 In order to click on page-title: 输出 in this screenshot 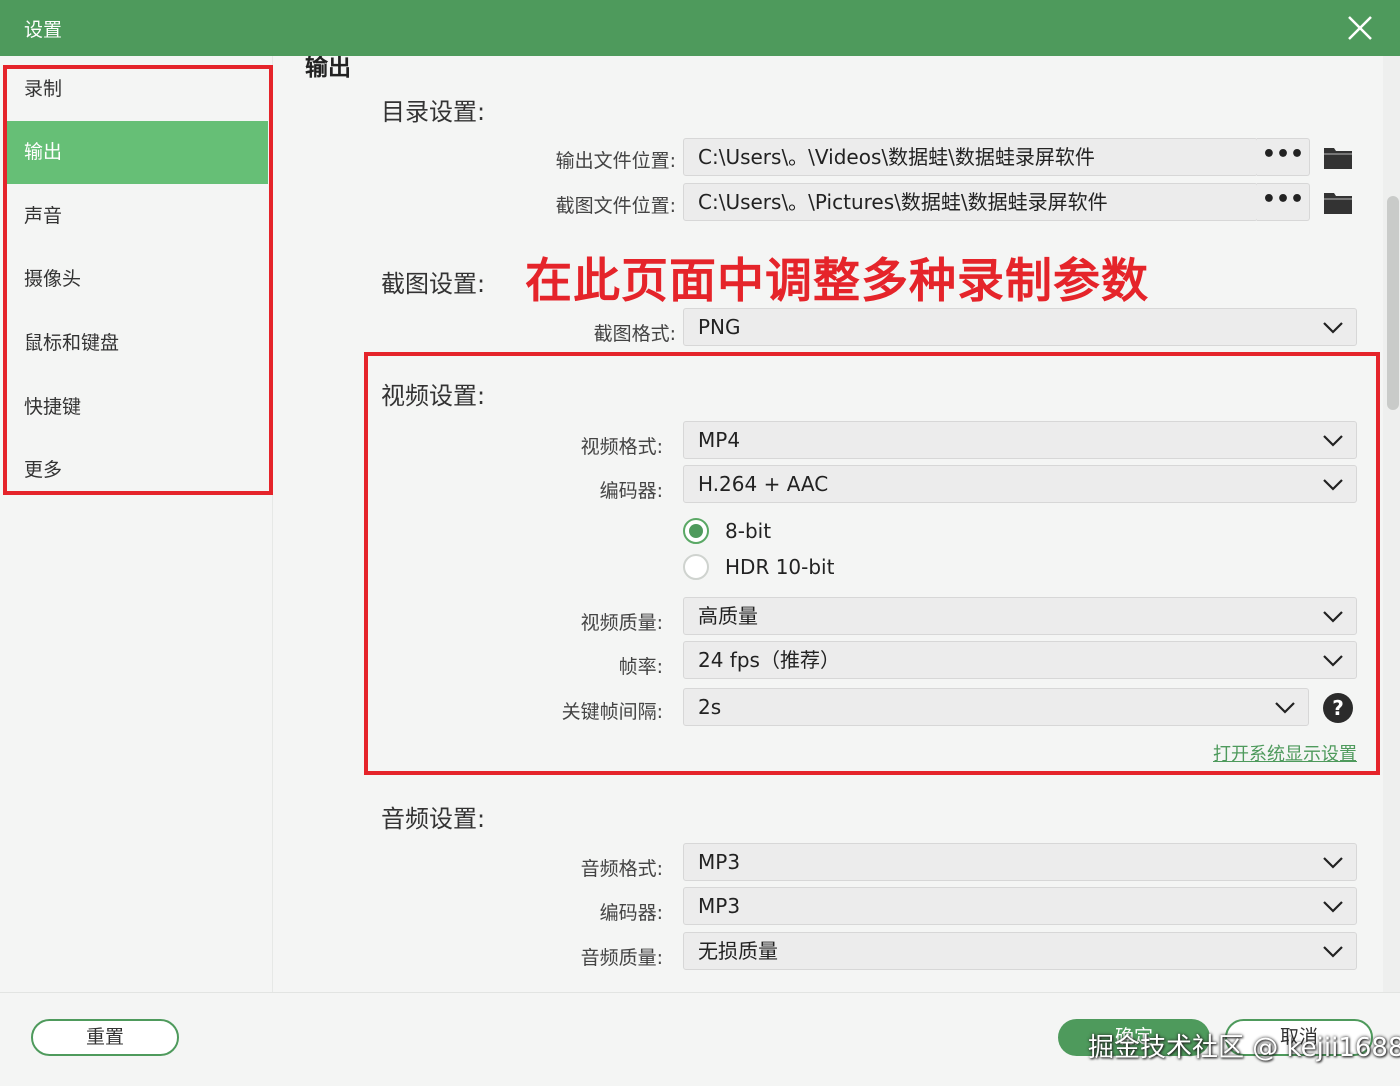, I will do `click(328, 68)`.